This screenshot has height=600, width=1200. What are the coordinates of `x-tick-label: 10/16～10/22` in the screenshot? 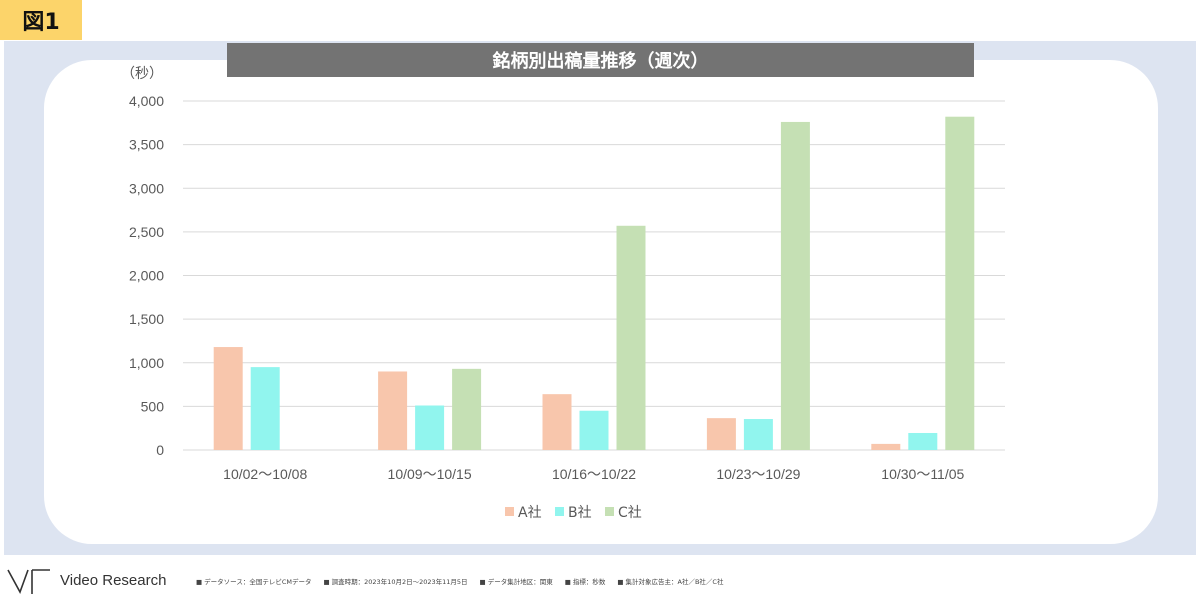 It's located at (594, 474).